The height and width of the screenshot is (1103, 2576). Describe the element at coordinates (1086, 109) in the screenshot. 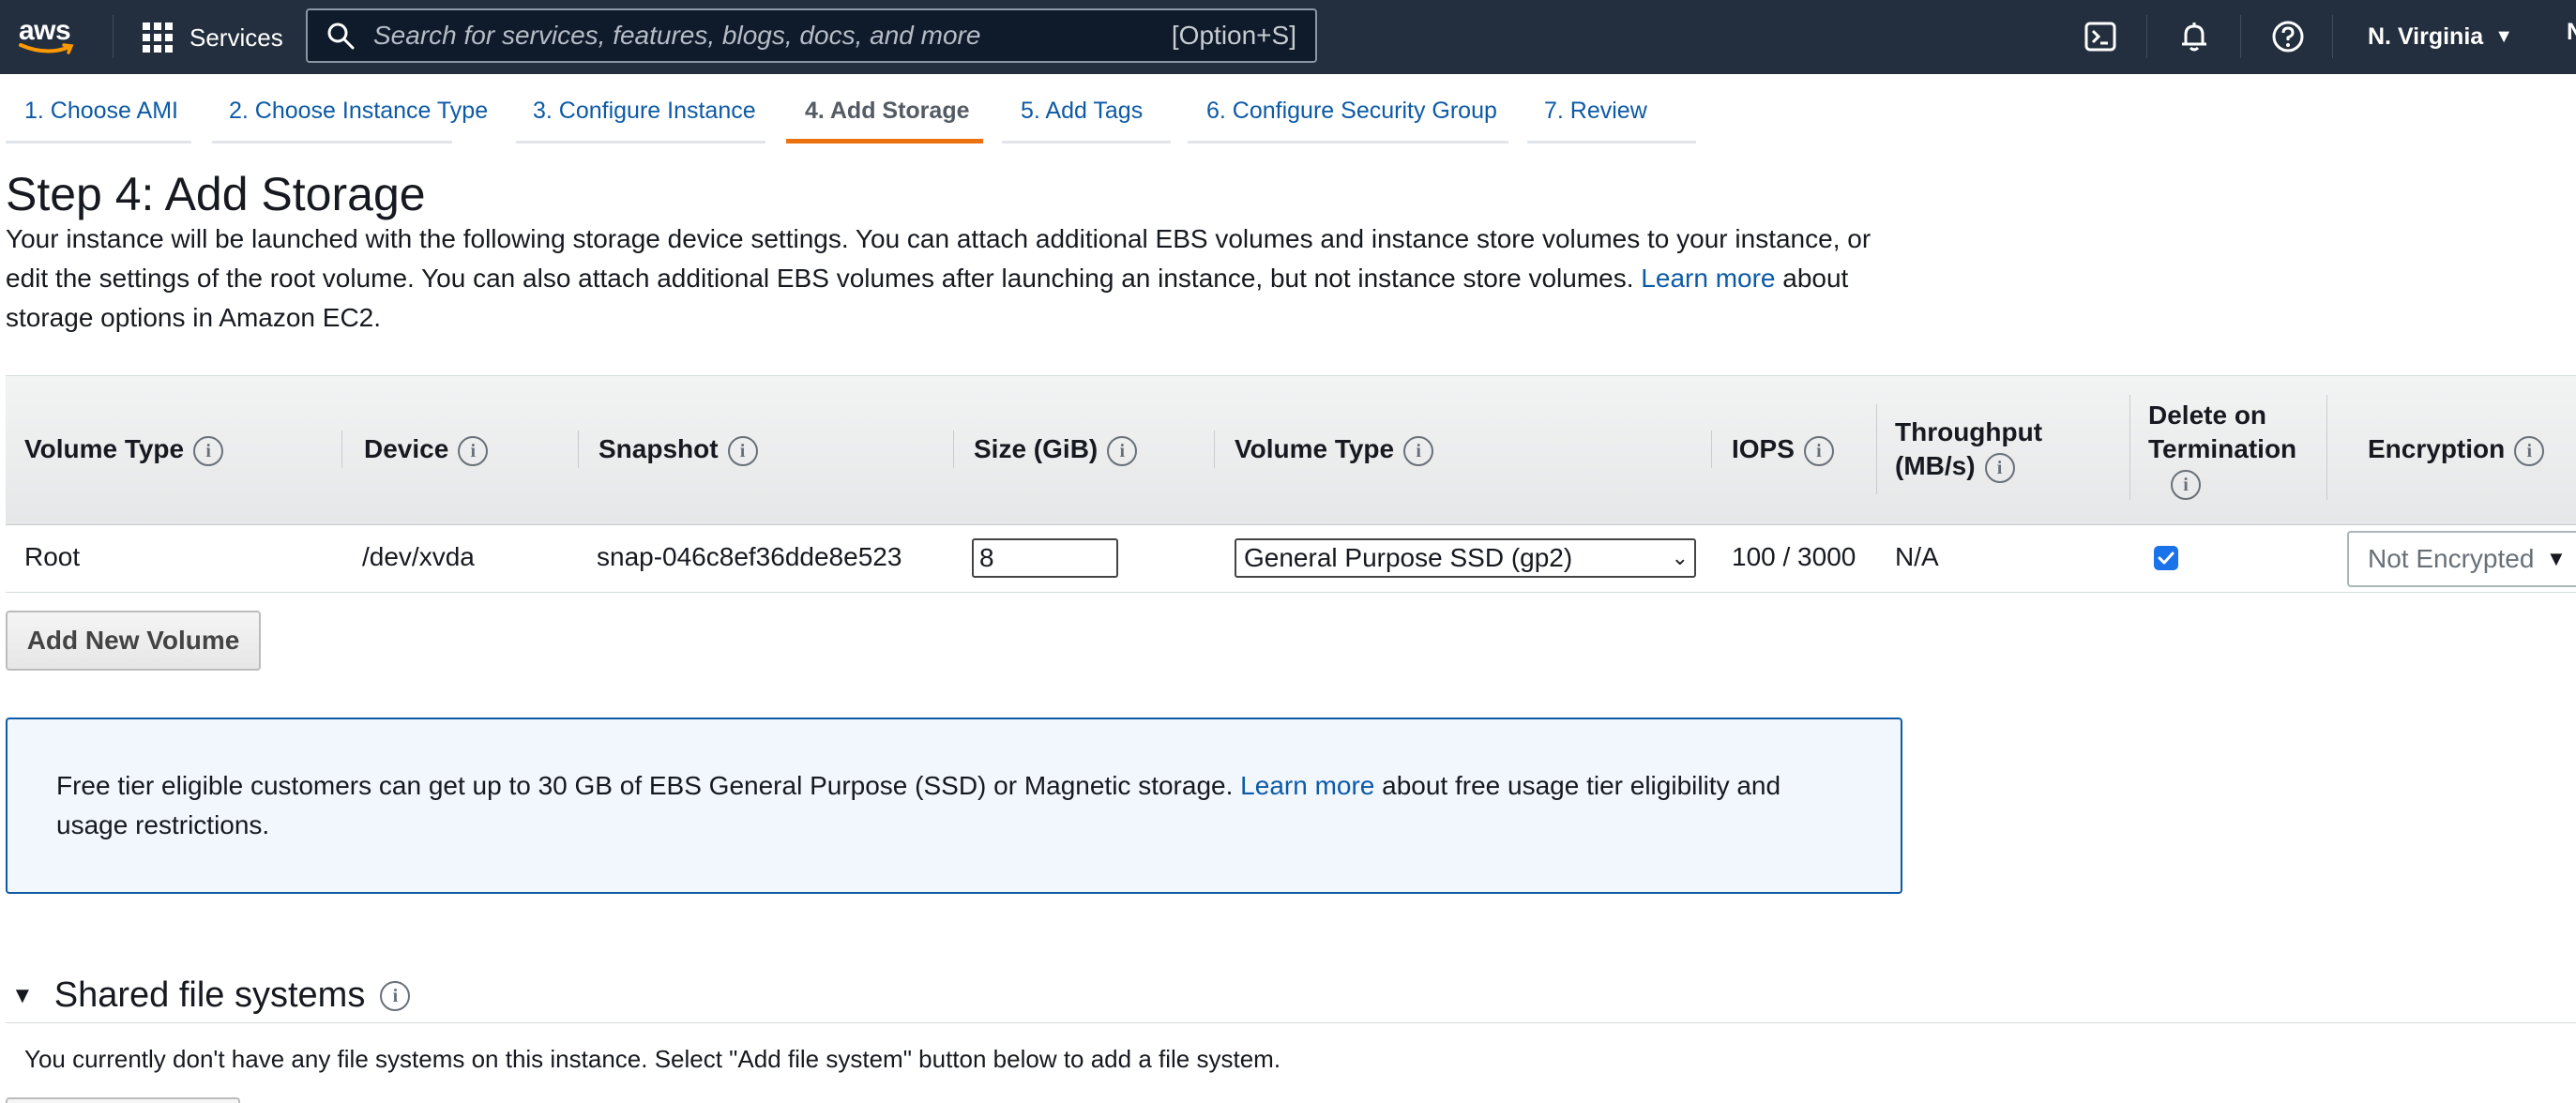

I see `tab-add-tags: 5. Add Tags` at that location.